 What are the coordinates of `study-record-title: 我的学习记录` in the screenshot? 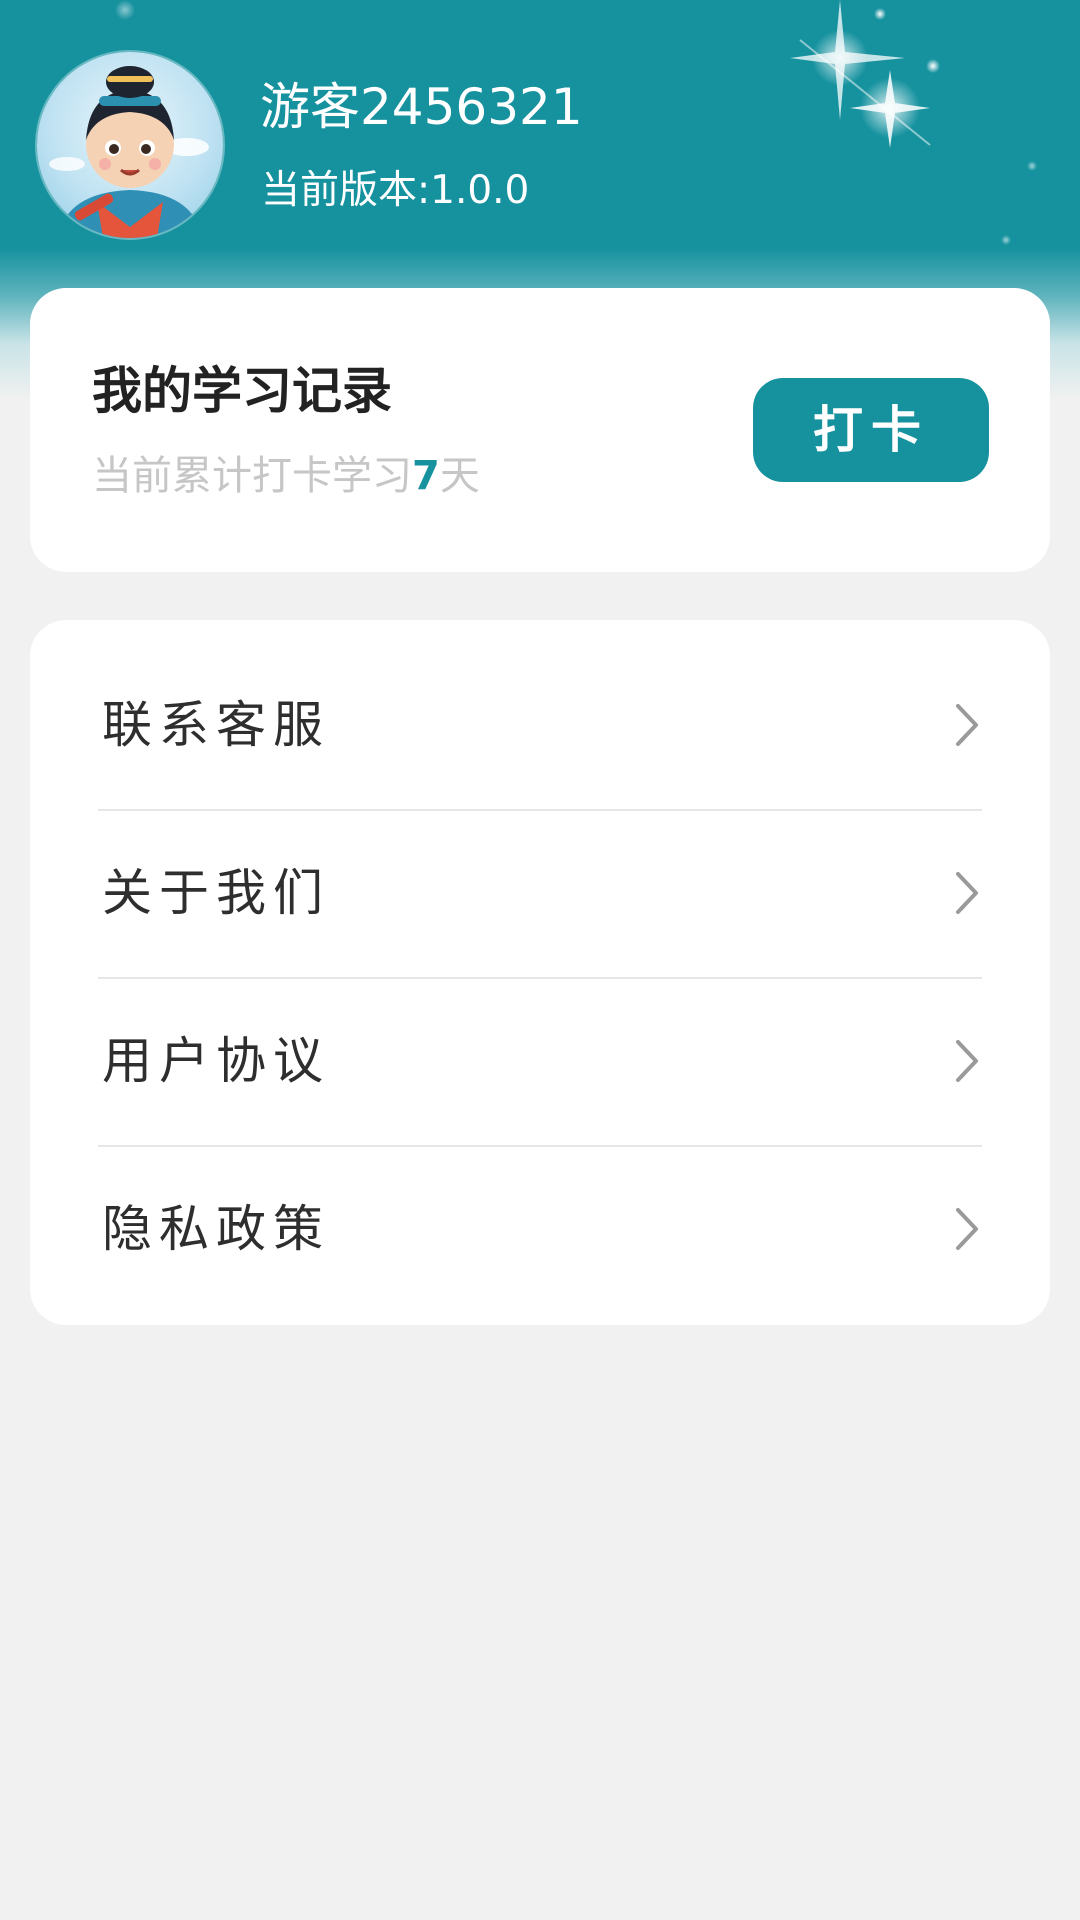 It's located at (242, 391).